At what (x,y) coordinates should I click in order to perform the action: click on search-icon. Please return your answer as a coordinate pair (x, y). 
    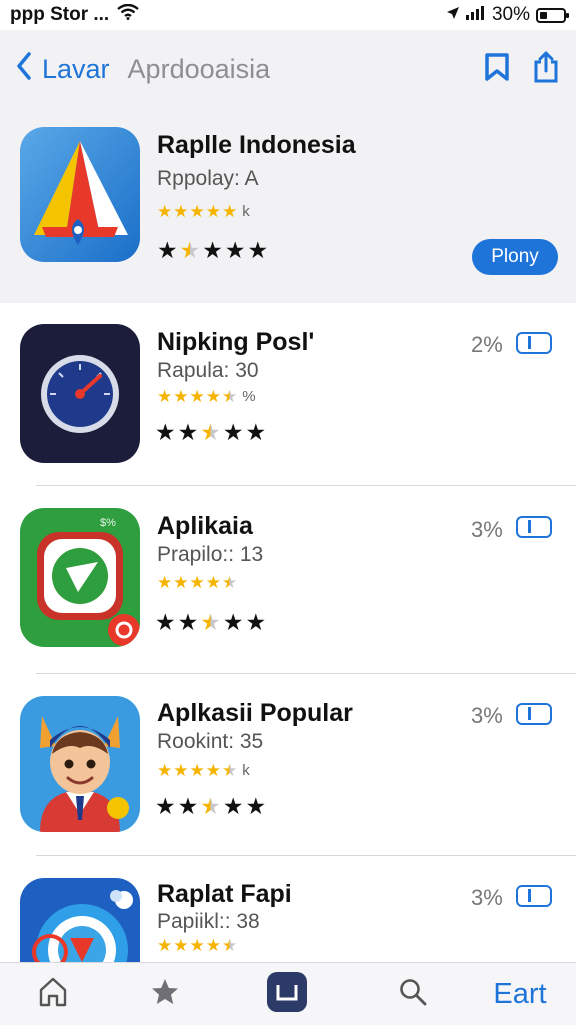
    Looking at the image, I should click on (413, 994).